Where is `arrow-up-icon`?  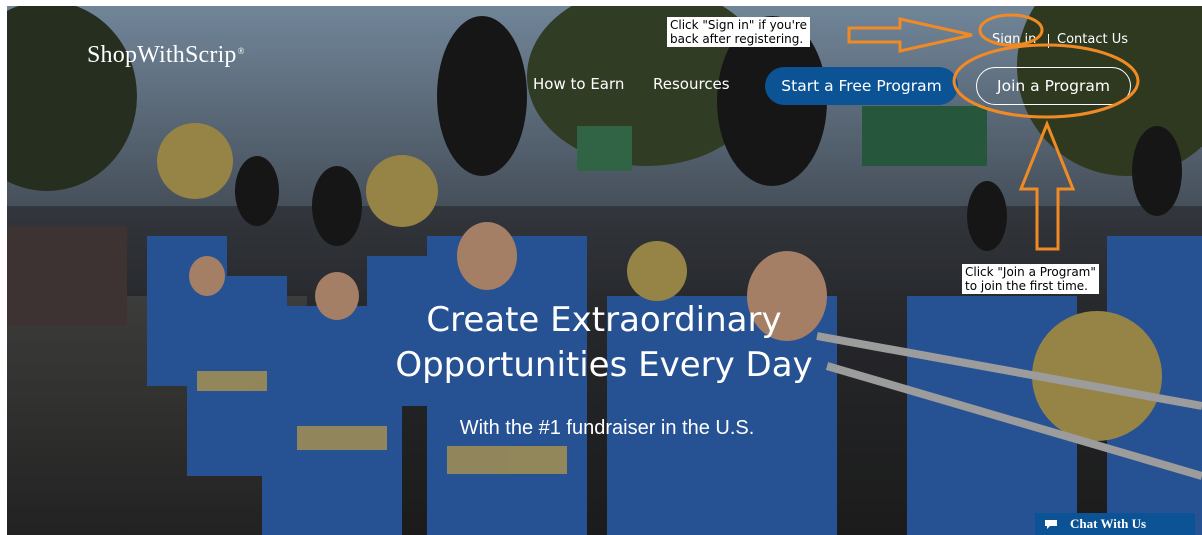
arrow-up-icon is located at coordinates (1047, 185).